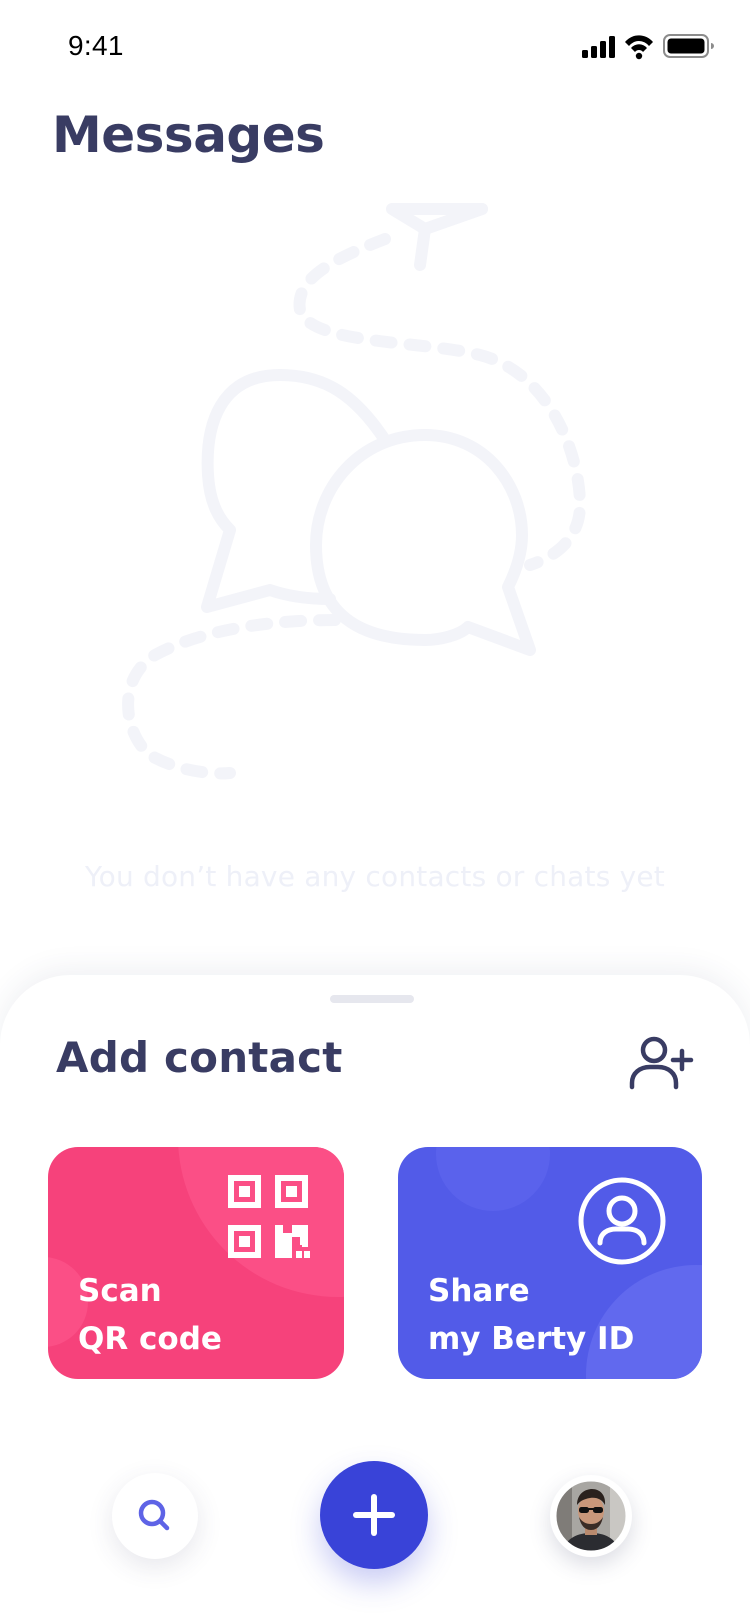  I want to click on card-decoration, so click(493, 1179).